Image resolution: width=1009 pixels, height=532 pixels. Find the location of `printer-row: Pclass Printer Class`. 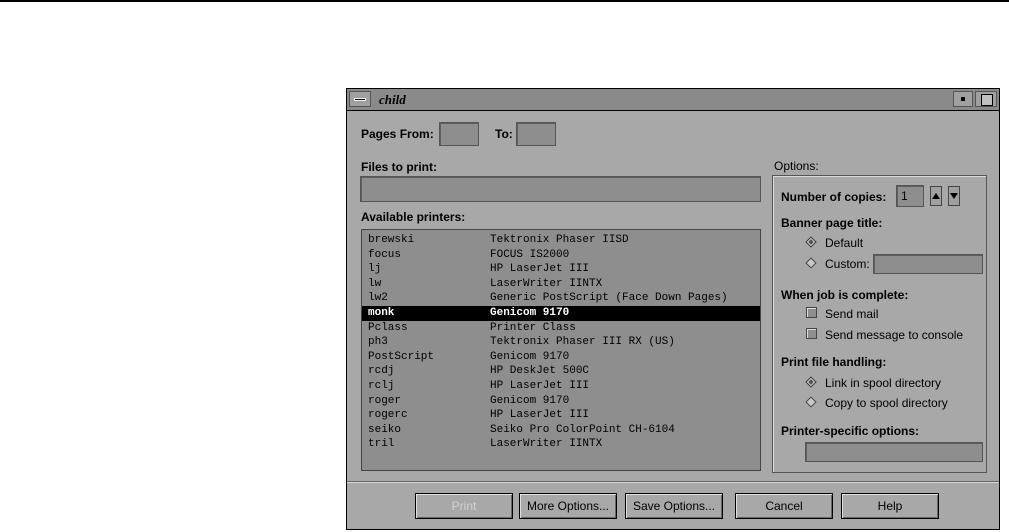

printer-row: Pclass Printer Class is located at coordinates (561, 328).